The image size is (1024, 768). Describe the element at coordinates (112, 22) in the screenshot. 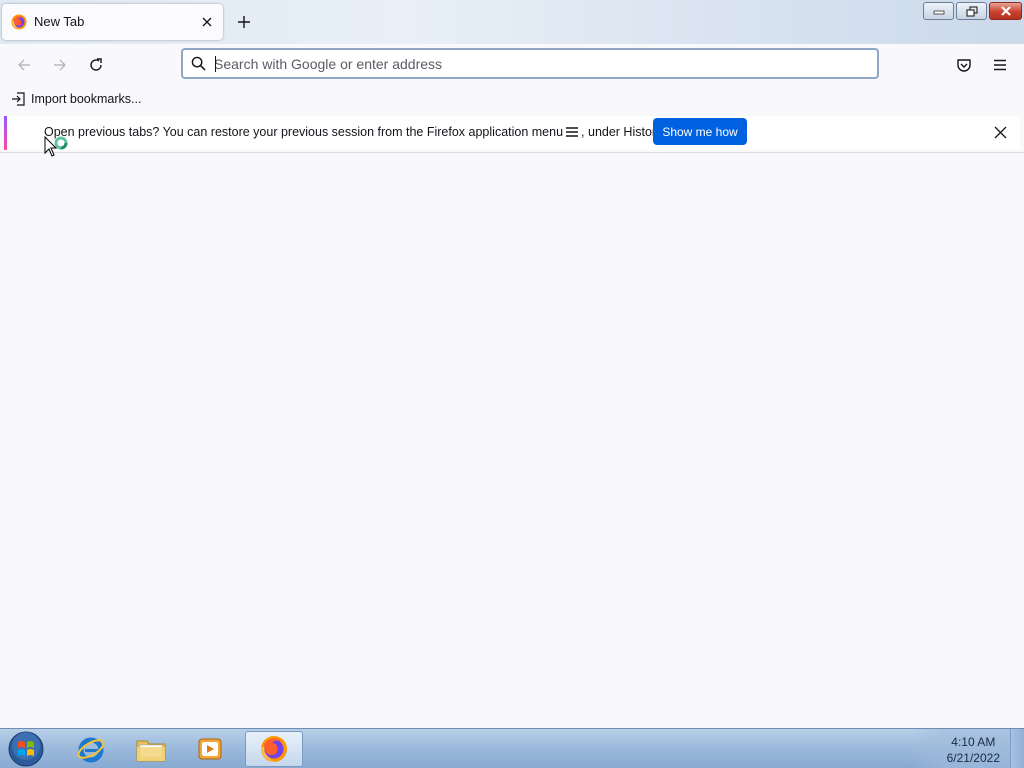

I see `tab-new-tab: New Tab` at that location.